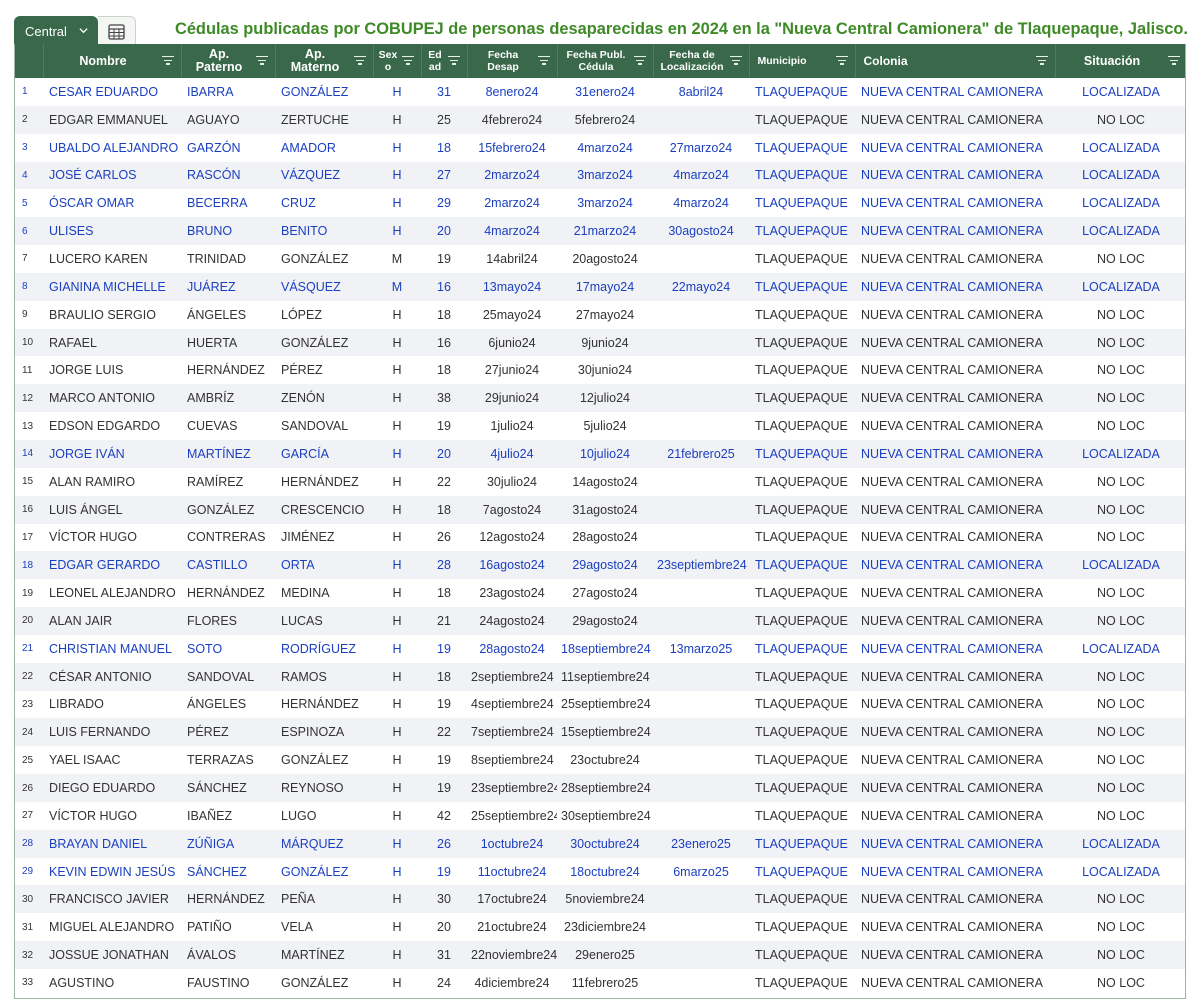 This screenshot has height=1008, width=1200. I want to click on cell-publ: 3marzo24, so click(605, 176).